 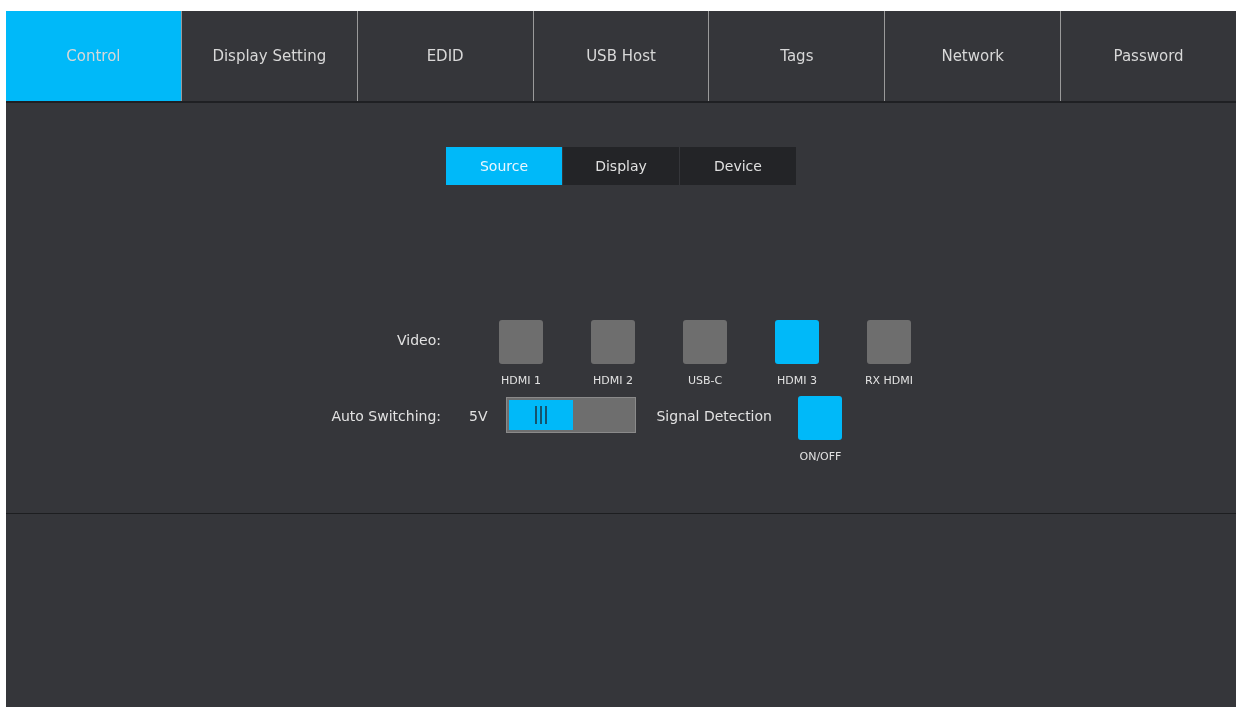 I want to click on source-label: HDMI 3, so click(x=797, y=380).